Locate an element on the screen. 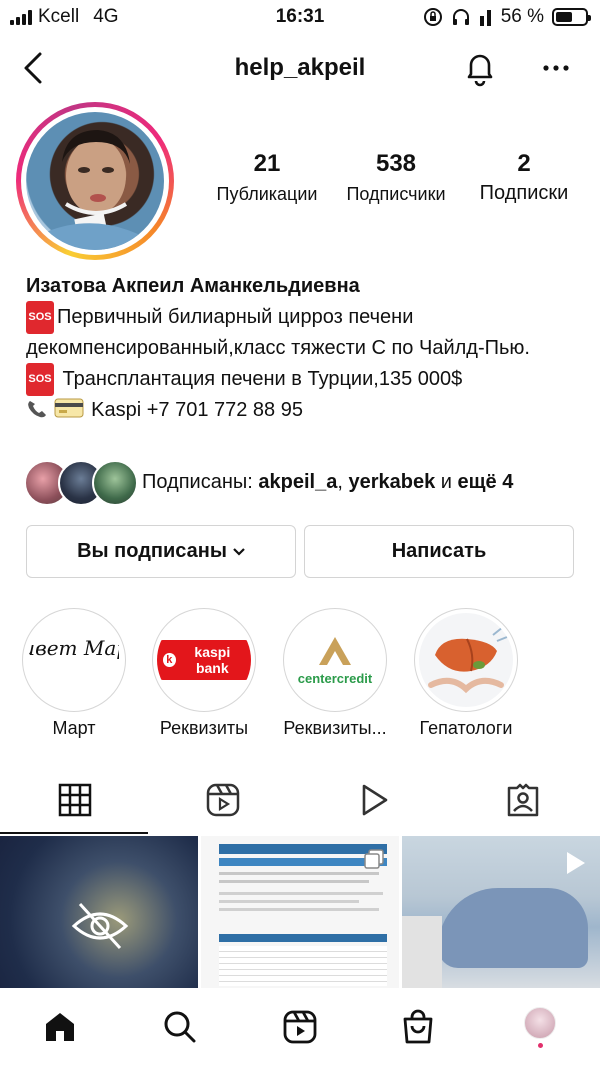  nav-home is located at coordinates (60, 1027).